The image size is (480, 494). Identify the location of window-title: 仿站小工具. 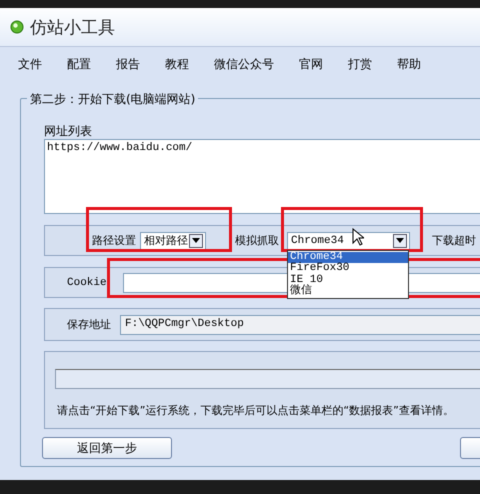
(72, 27).